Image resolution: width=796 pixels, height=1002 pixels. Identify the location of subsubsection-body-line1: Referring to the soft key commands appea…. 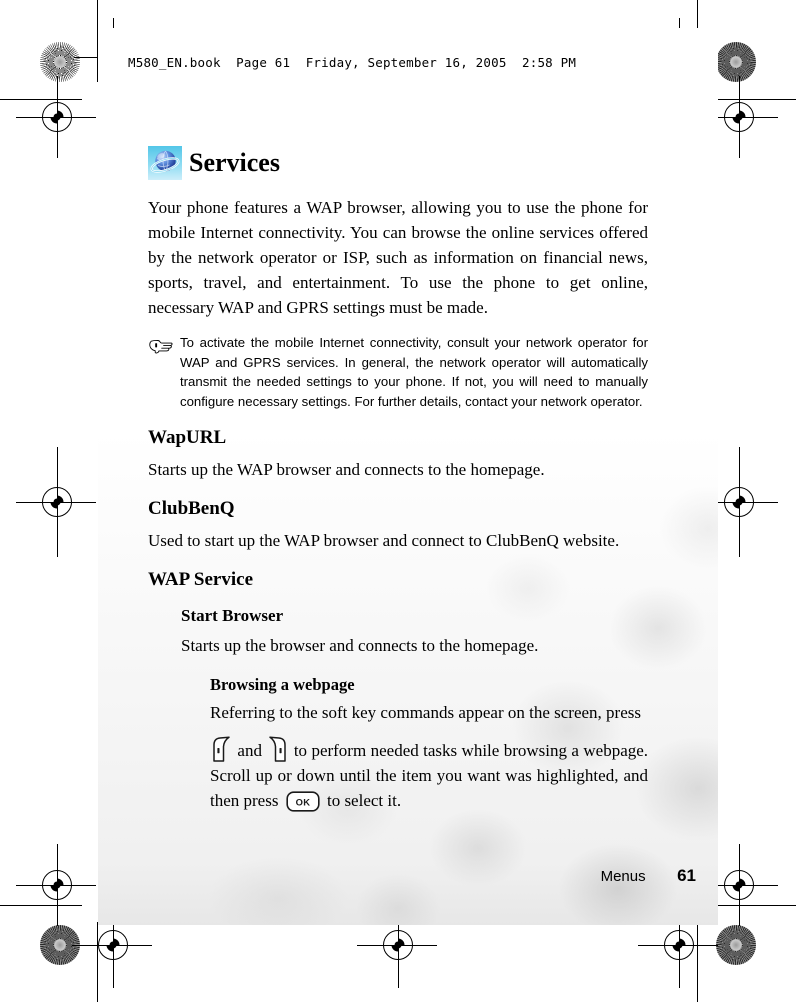
(425, 712).